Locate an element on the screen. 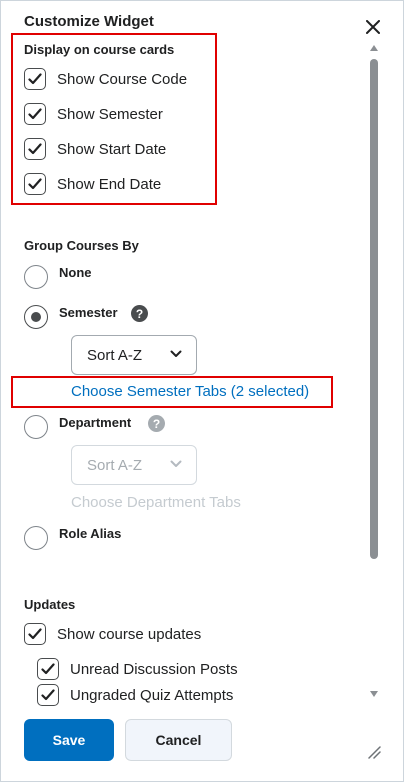 The image size is (404, 782). show-start-date-option: Show Start Date is located at coordinates (95, 149).